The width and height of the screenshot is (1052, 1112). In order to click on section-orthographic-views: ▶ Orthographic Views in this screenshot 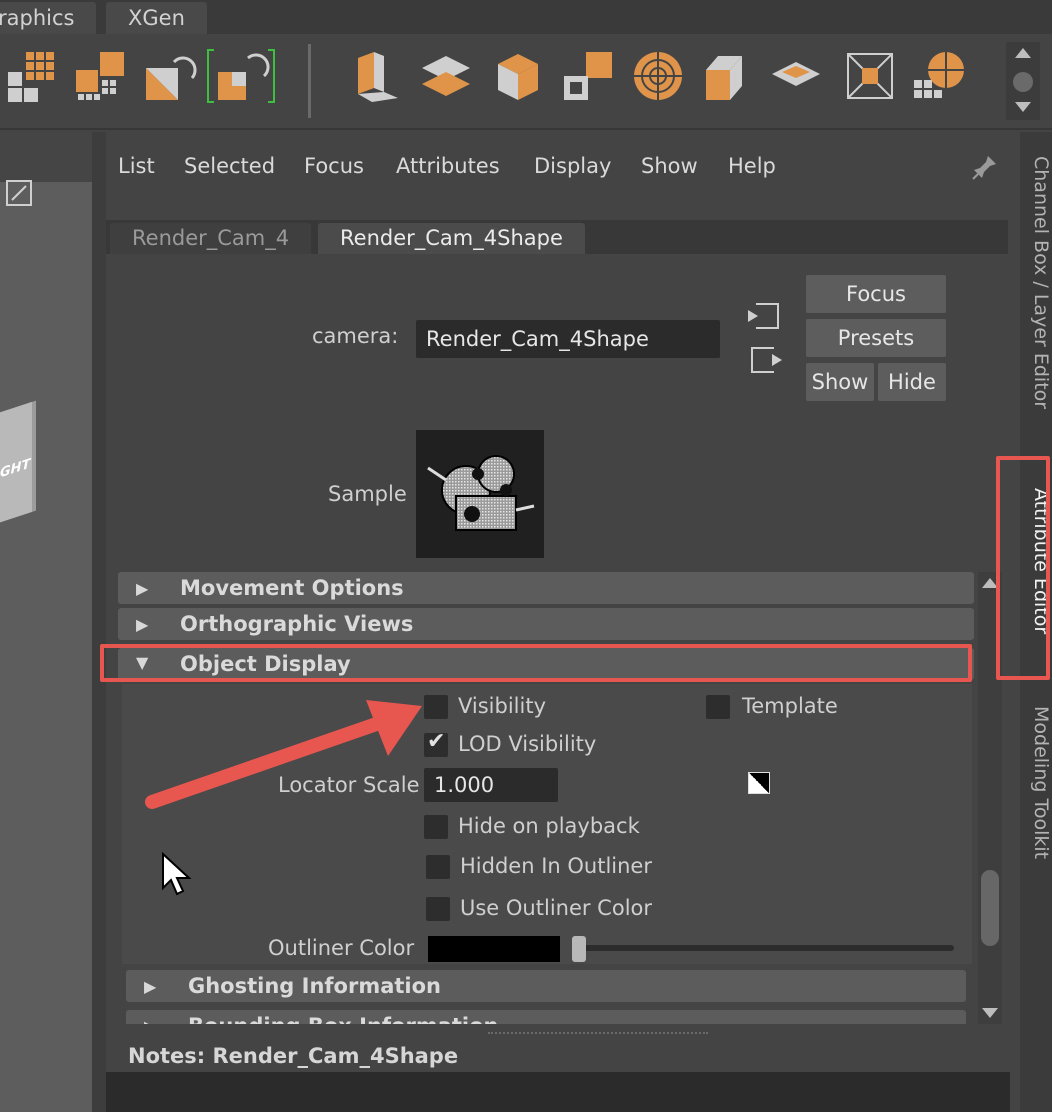, I will do `click(546, 624)`.